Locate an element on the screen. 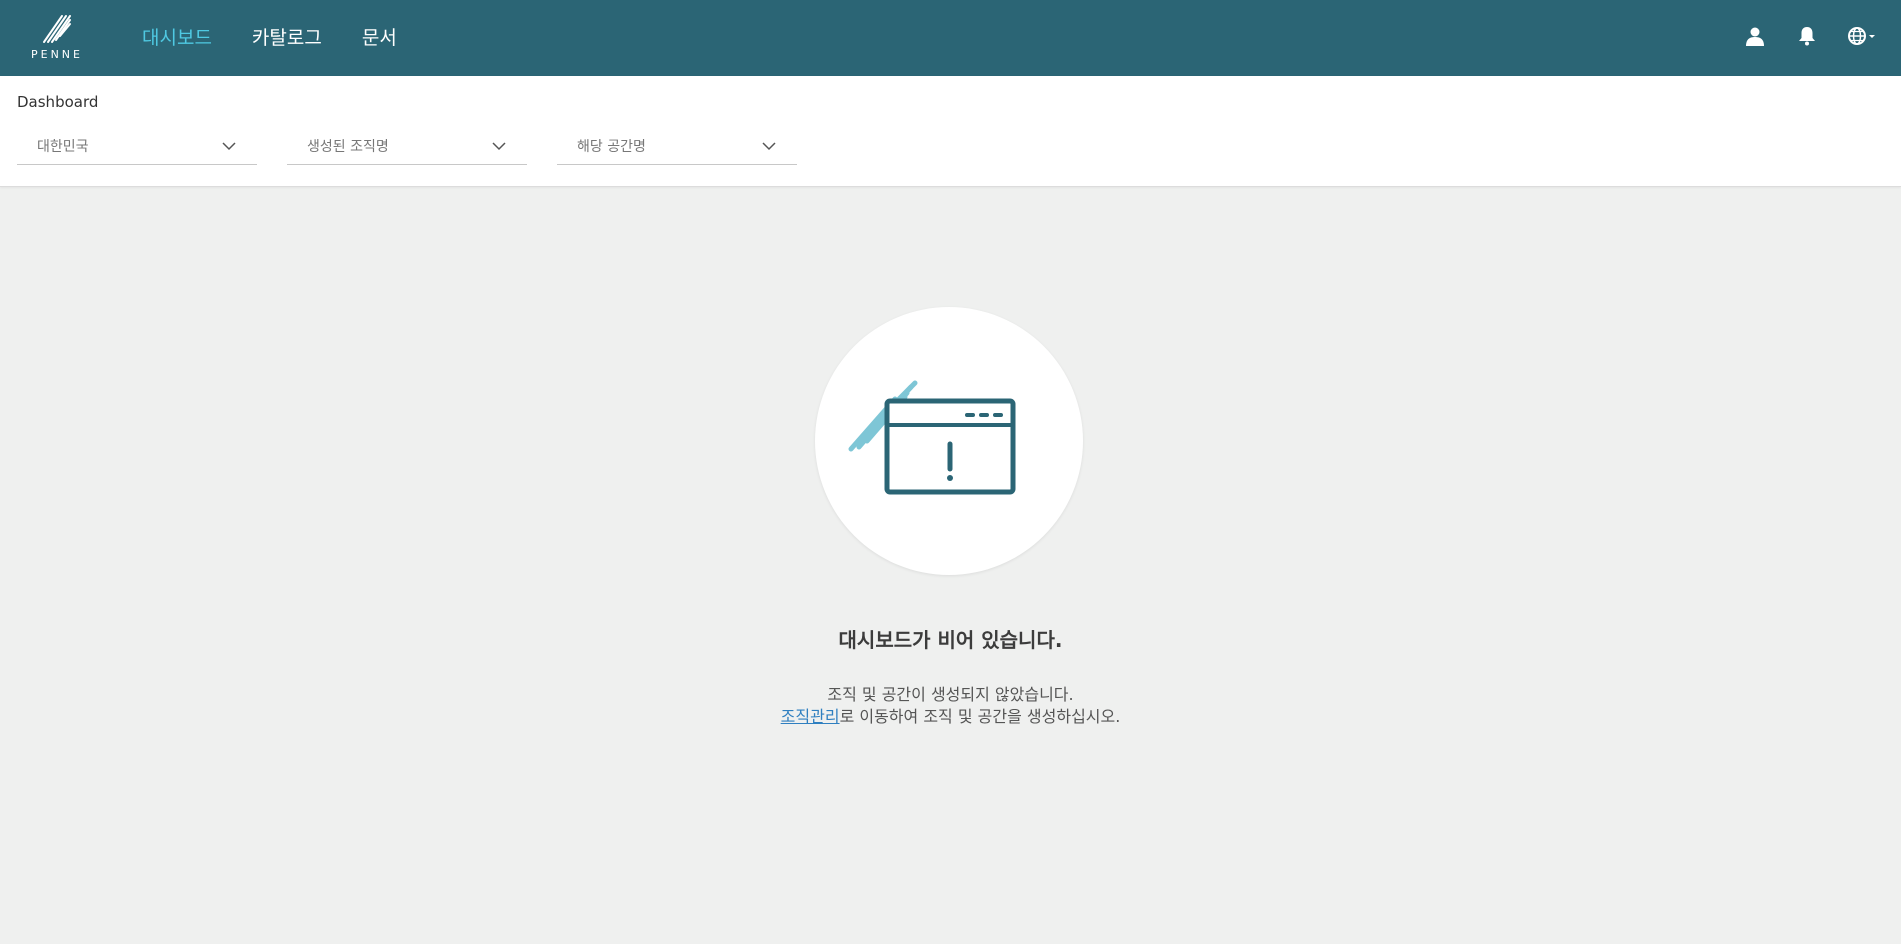 The height and width of the screenshot is (944, 1901). nav-item-dashboard: 대시보드 is located at coordinates (177, 38).